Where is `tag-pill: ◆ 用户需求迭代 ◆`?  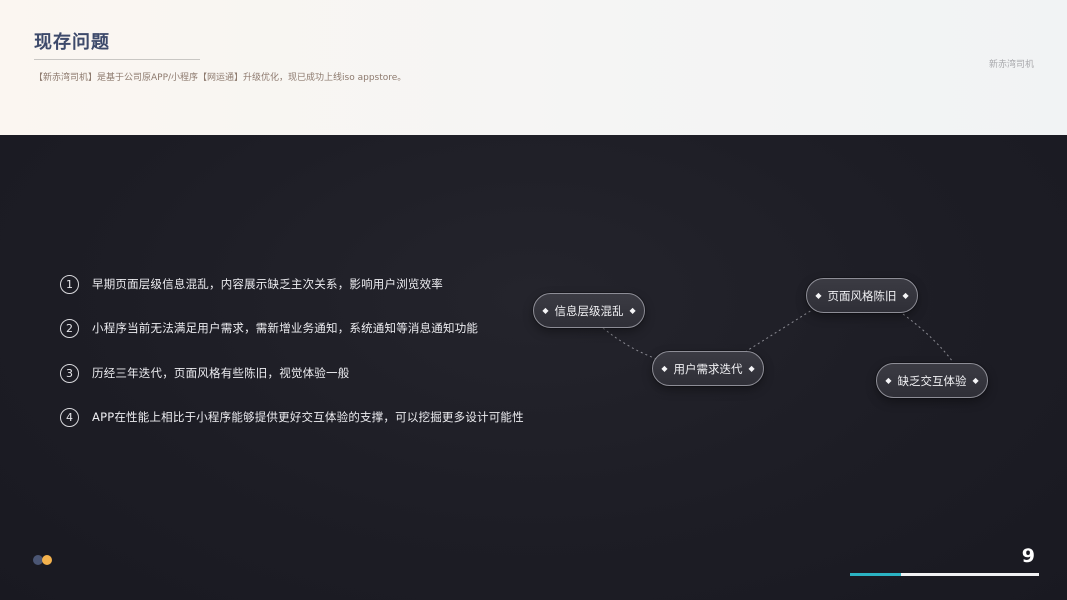
tag-pill: ◆ 用户需求迭代 ◆ is located at coordinates (708, 368).